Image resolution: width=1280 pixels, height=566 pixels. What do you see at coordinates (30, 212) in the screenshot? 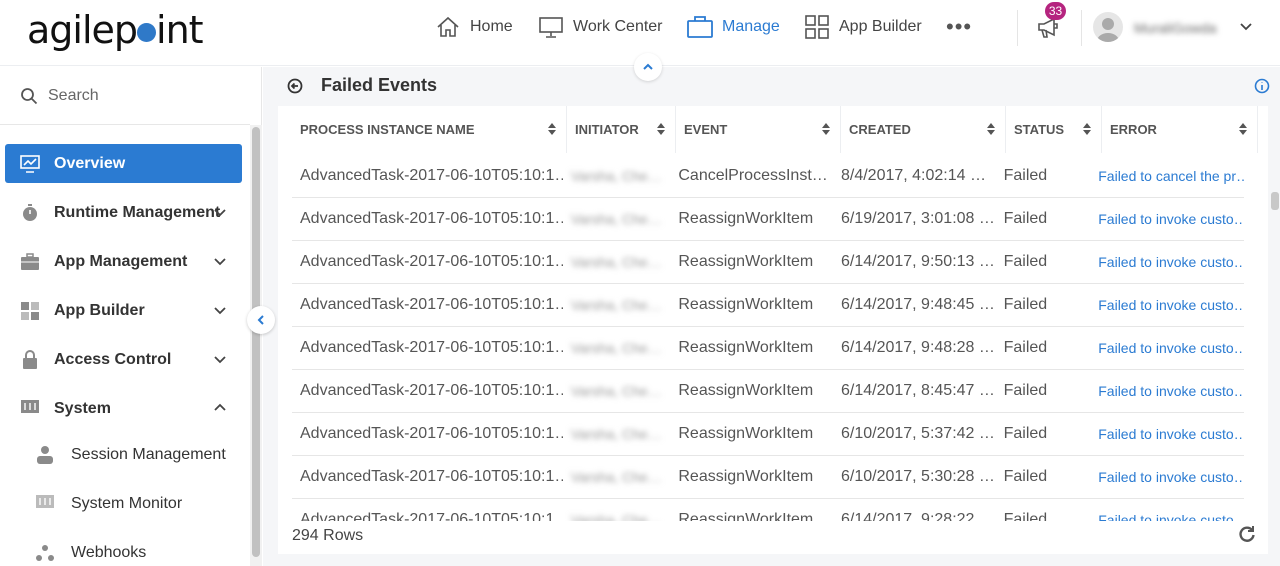
I see `timer-icon` at bounding box center [30, 212].